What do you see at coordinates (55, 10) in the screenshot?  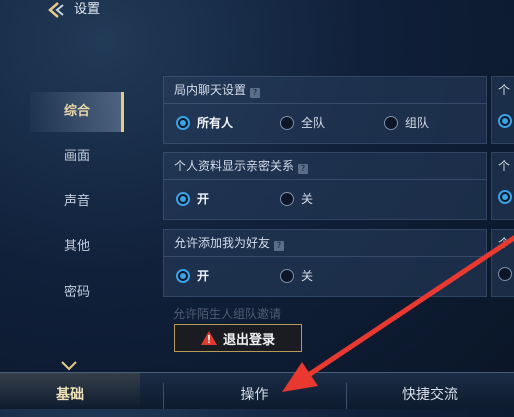 I see `back-chevron-icon` at bounding box center [55, 10].